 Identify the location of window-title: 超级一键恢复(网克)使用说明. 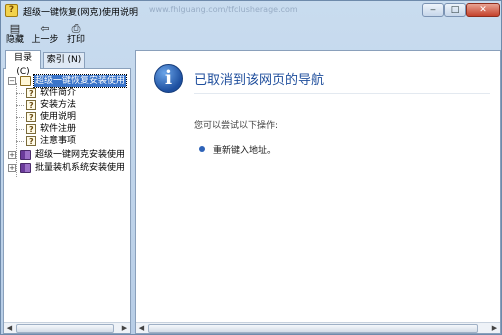
(81, 13).